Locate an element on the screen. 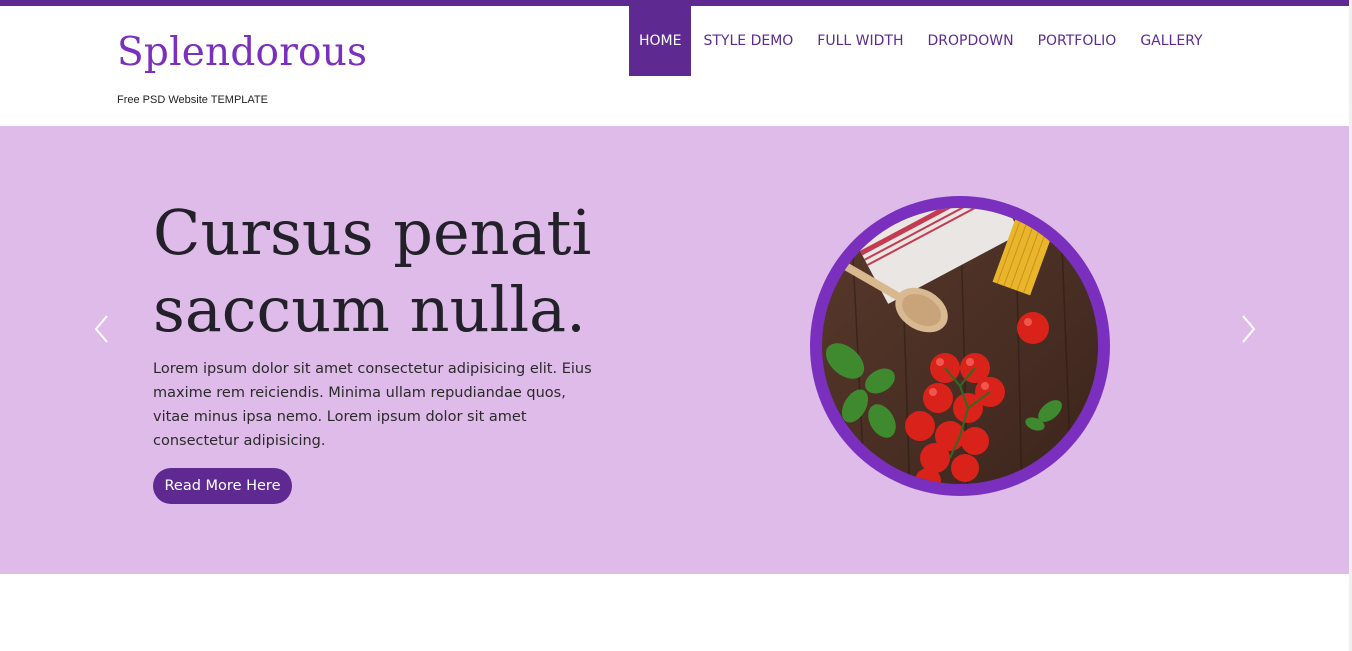  nav-item-portfolio: PORTFOLIO is located at coordinates (1077, 41).